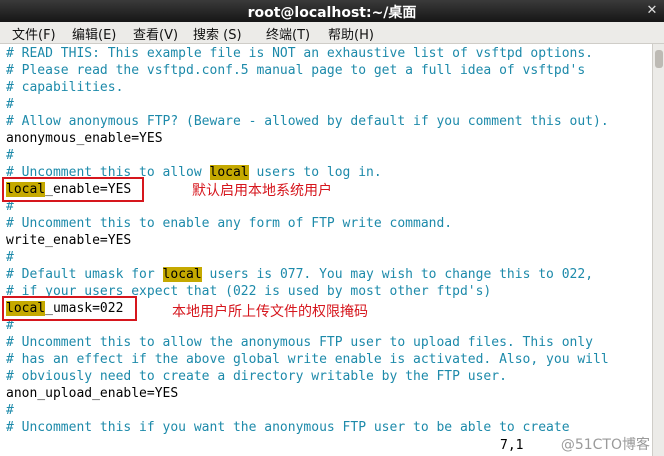 The width and height of the screenshot is (664, 456). What do you see at coordinates (65, 87) in the screenshot?
I see `text-line: # capabilities.` at bounding box center [65, 87].